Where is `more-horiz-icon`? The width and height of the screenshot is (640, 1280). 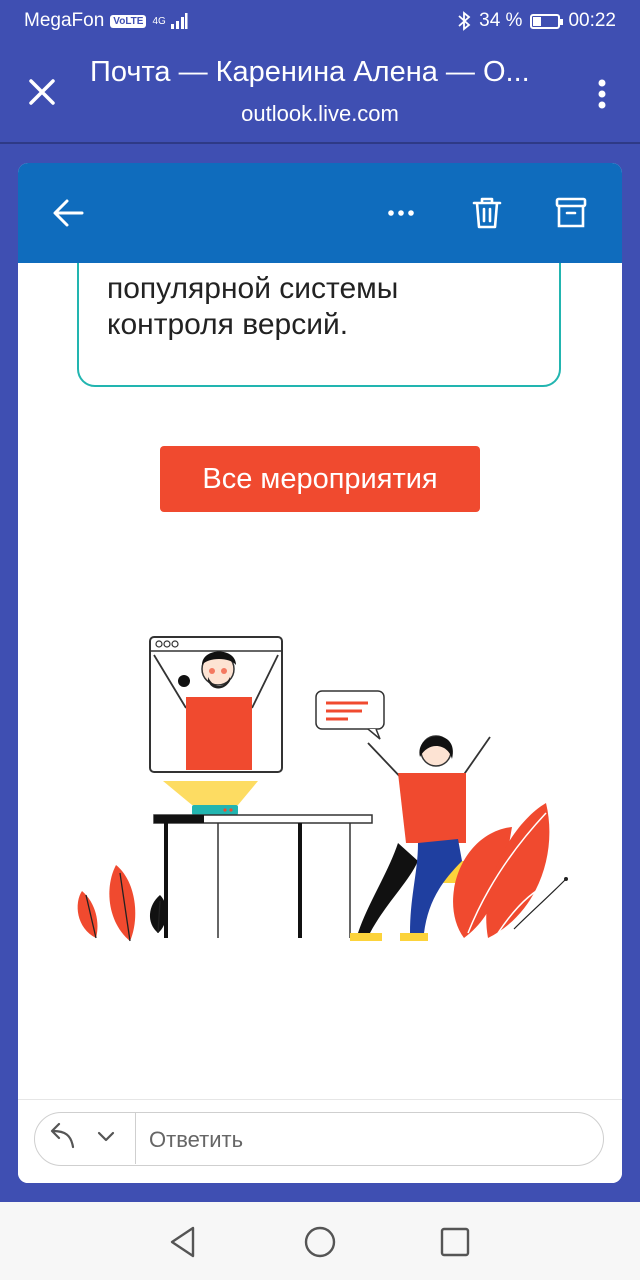
more-horiz-icon is located at coordinates (401, 213).